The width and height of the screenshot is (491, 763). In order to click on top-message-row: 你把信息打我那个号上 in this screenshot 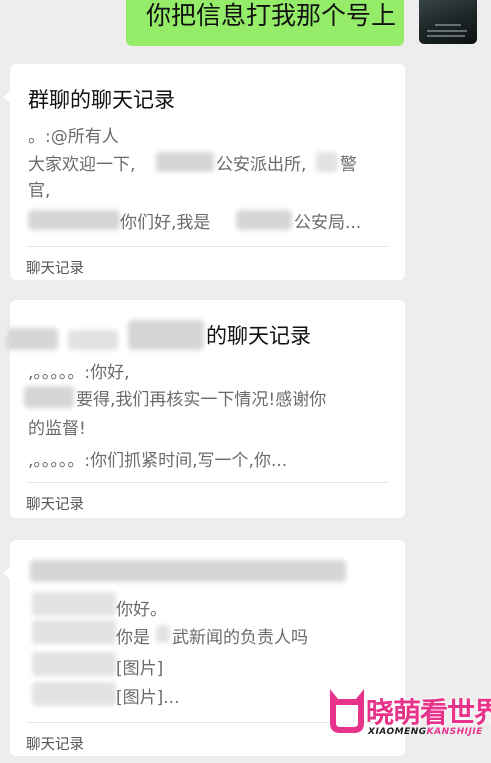, I will do `click(245, 25)`.